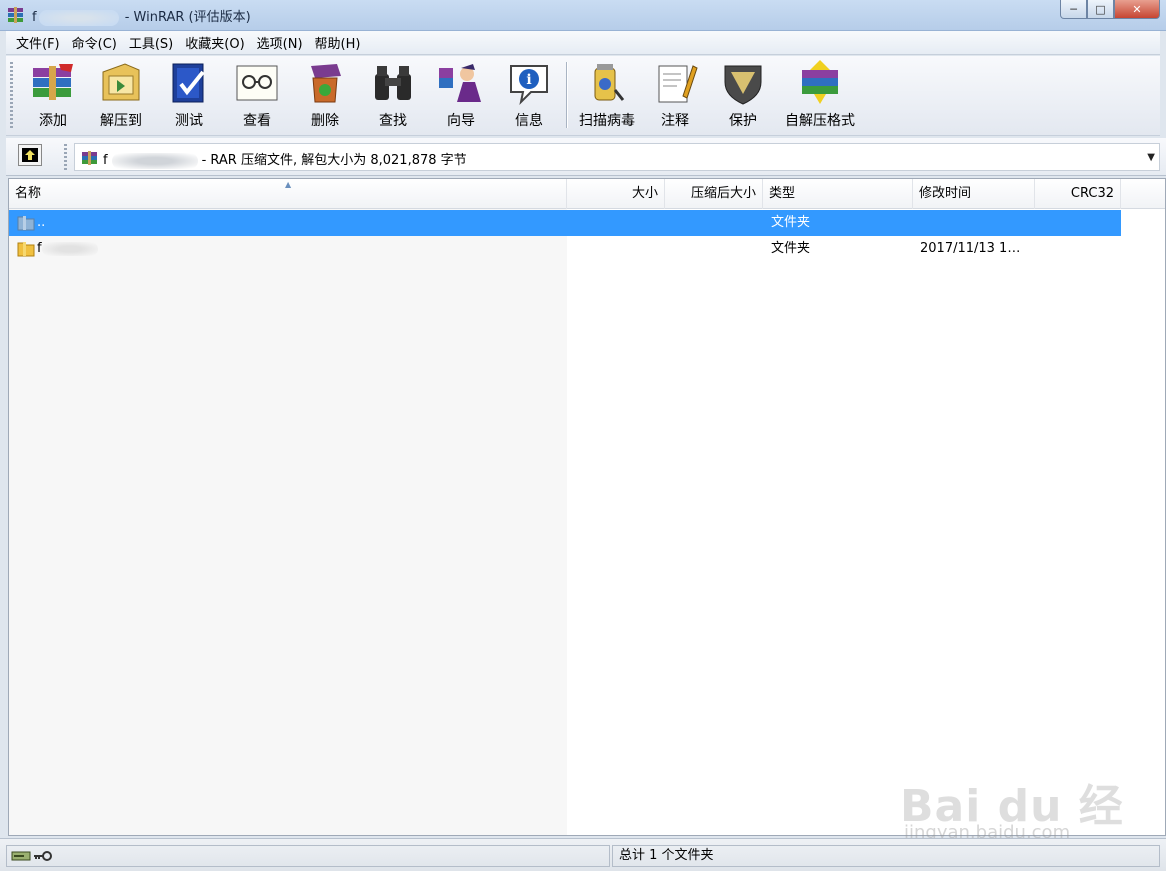 This screenshot has height=871, width=1166. What do you see at coordinates (678, 84) in the screenshot?
I see `comment-icon` at bounding box center [678, 84].